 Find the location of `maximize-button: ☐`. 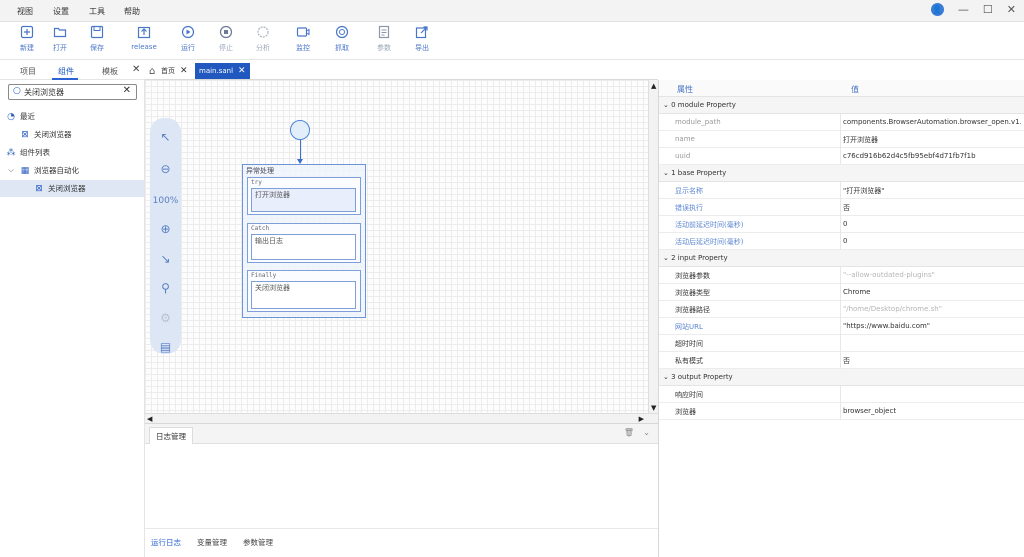

maximize-button: ☐ is located at coordinates (988, 9).